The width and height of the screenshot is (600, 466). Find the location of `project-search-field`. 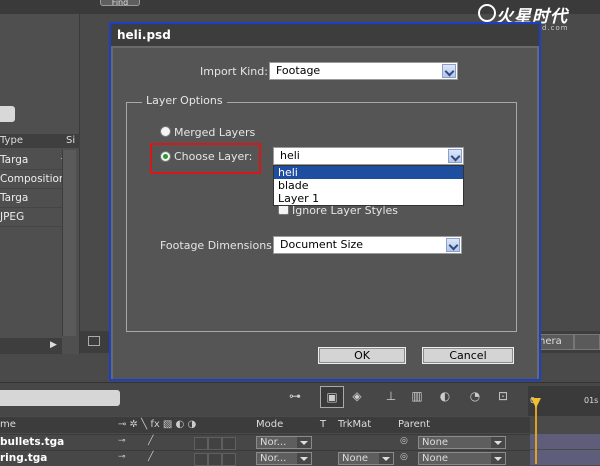

project-search-field is located at coordinates (7, 114).